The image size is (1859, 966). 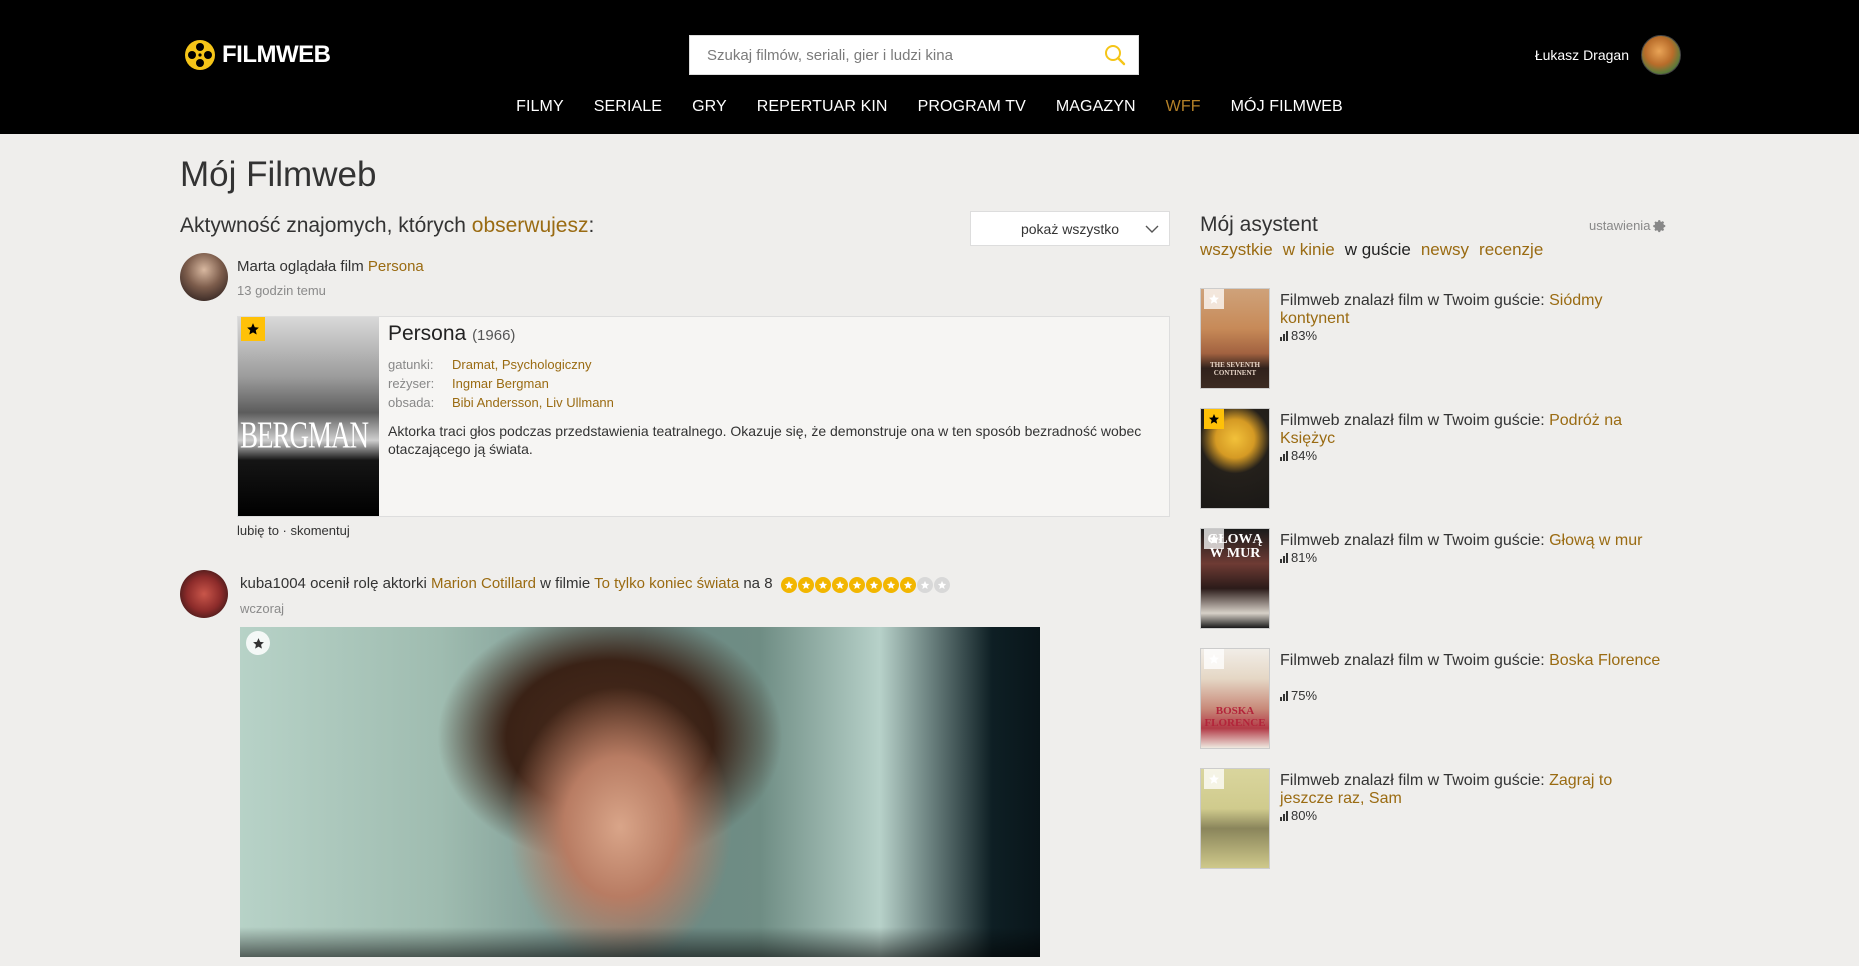 I want to click on tab-newsy: newsy, so click(x=1445, y=250).